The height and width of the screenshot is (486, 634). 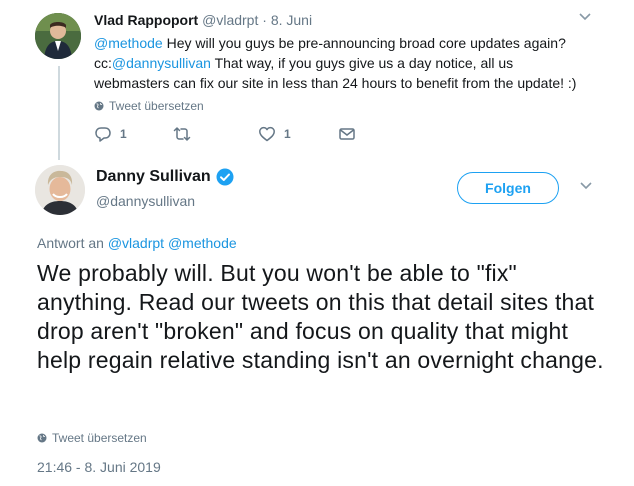 I want to click on reply-button: 1, so click(x=110, y=134).